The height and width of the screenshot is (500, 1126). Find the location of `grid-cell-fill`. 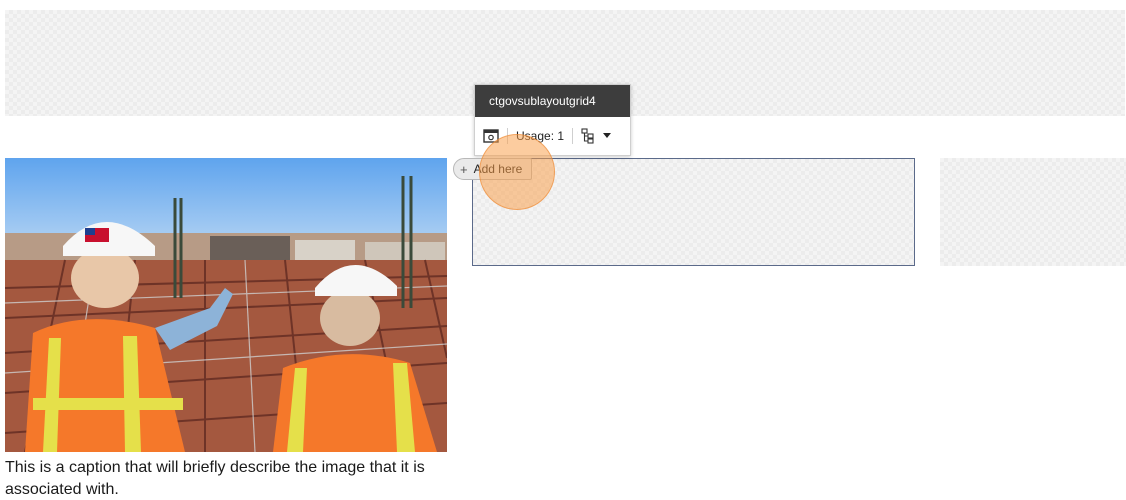

grid-cell-fill is located at coordinates (693, 212).